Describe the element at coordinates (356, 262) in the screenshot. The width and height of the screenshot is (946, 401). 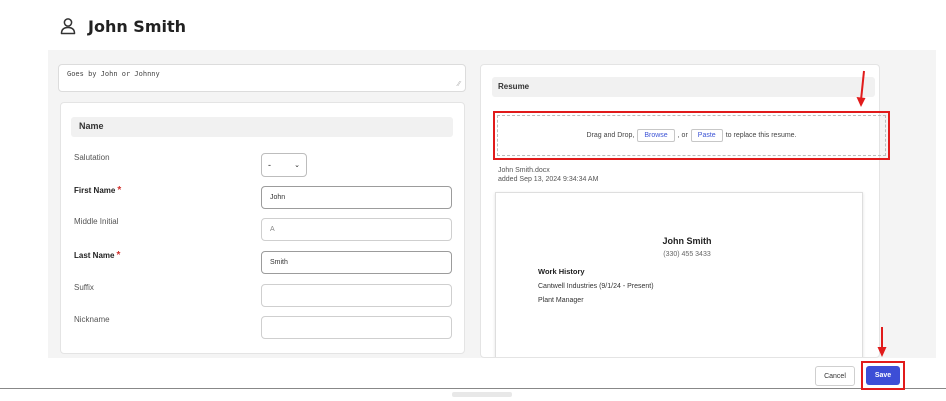
I see `last-name-input: Smith` at that location.